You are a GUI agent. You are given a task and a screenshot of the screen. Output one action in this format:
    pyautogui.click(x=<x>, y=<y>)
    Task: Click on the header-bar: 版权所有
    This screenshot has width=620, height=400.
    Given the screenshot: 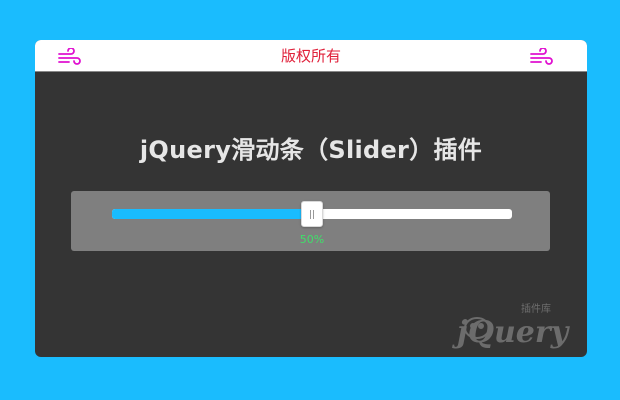 What is the action you would take?
    pyautogui.click(x=311, y=56)
    